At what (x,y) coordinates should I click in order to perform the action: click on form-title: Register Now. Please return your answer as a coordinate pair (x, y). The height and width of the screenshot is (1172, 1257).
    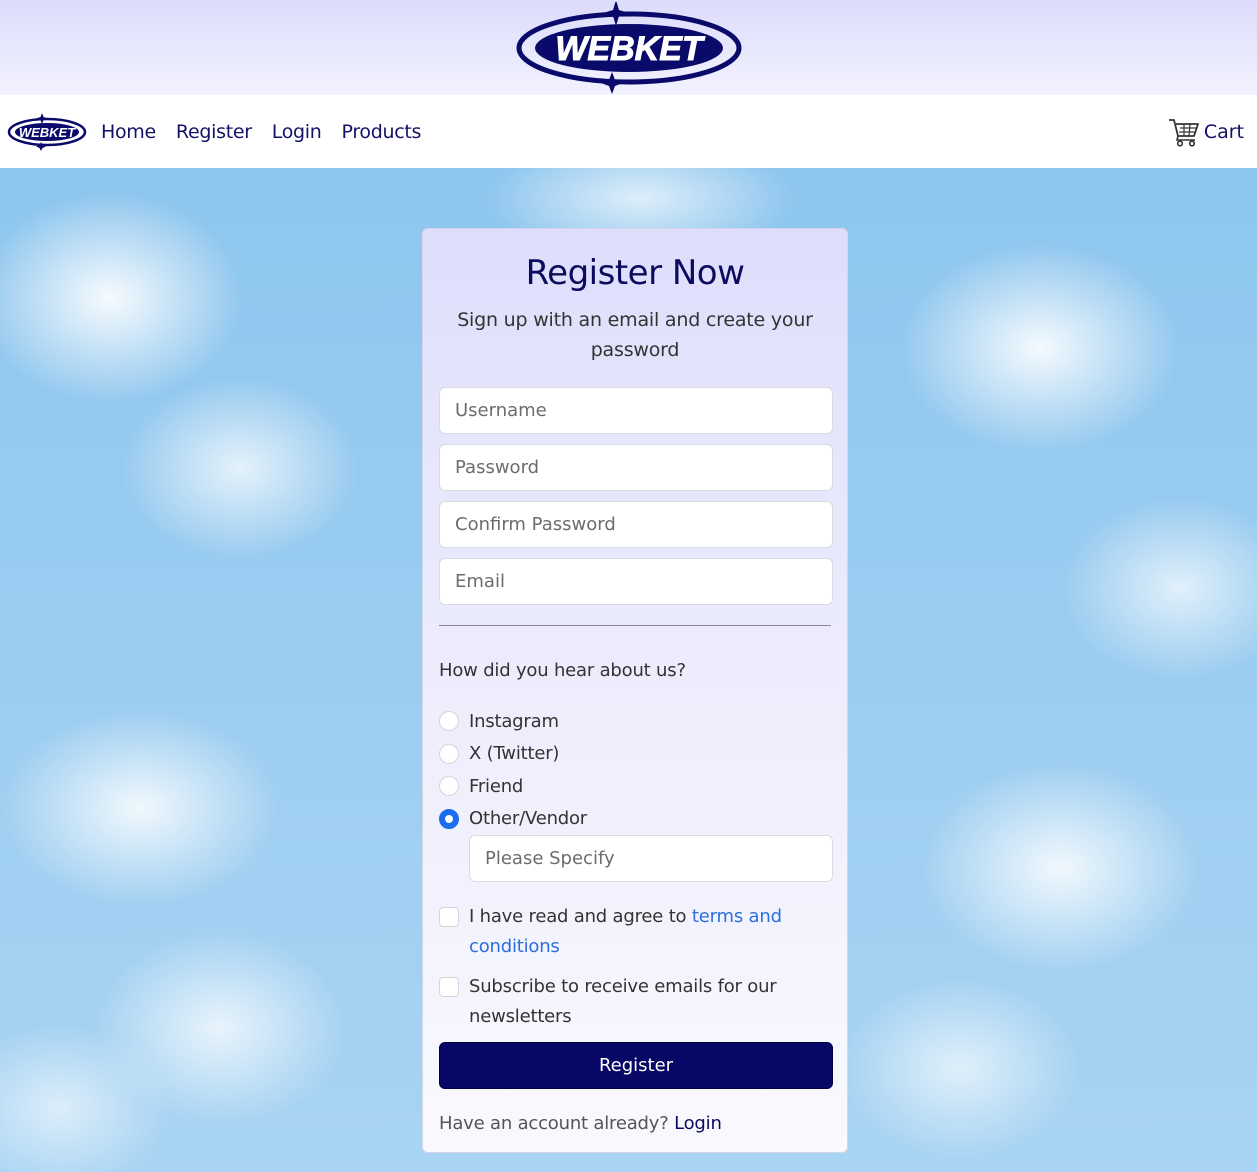
    Looking at the image, I should click on (635, 273).